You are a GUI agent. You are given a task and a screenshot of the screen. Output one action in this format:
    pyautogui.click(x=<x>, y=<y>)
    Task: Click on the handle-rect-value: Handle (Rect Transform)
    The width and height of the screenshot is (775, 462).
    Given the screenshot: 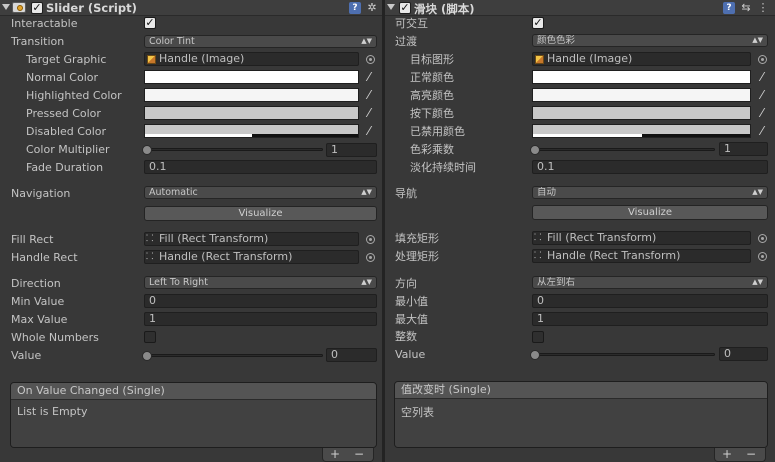 What is the action you would take?
    pyautogui.click(x=226, y=256)
    